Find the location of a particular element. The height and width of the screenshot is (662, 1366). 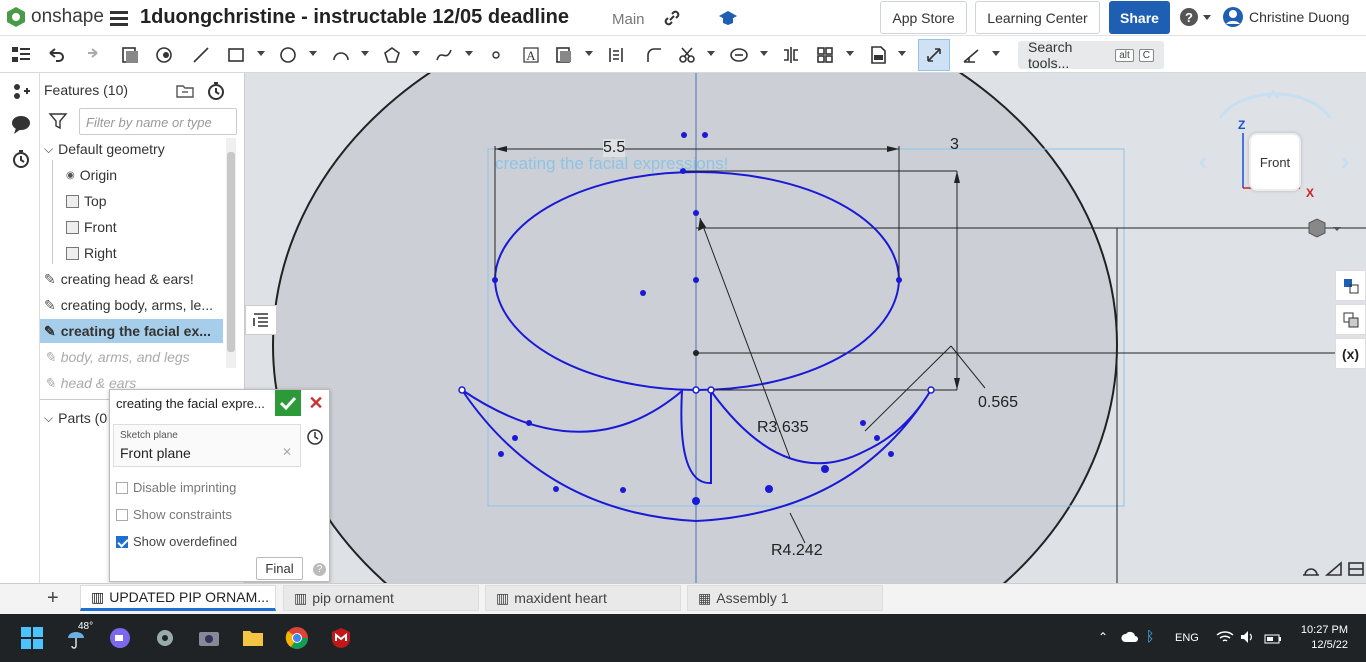

tree-front-plane: Front is located at coordinates (91, 227).